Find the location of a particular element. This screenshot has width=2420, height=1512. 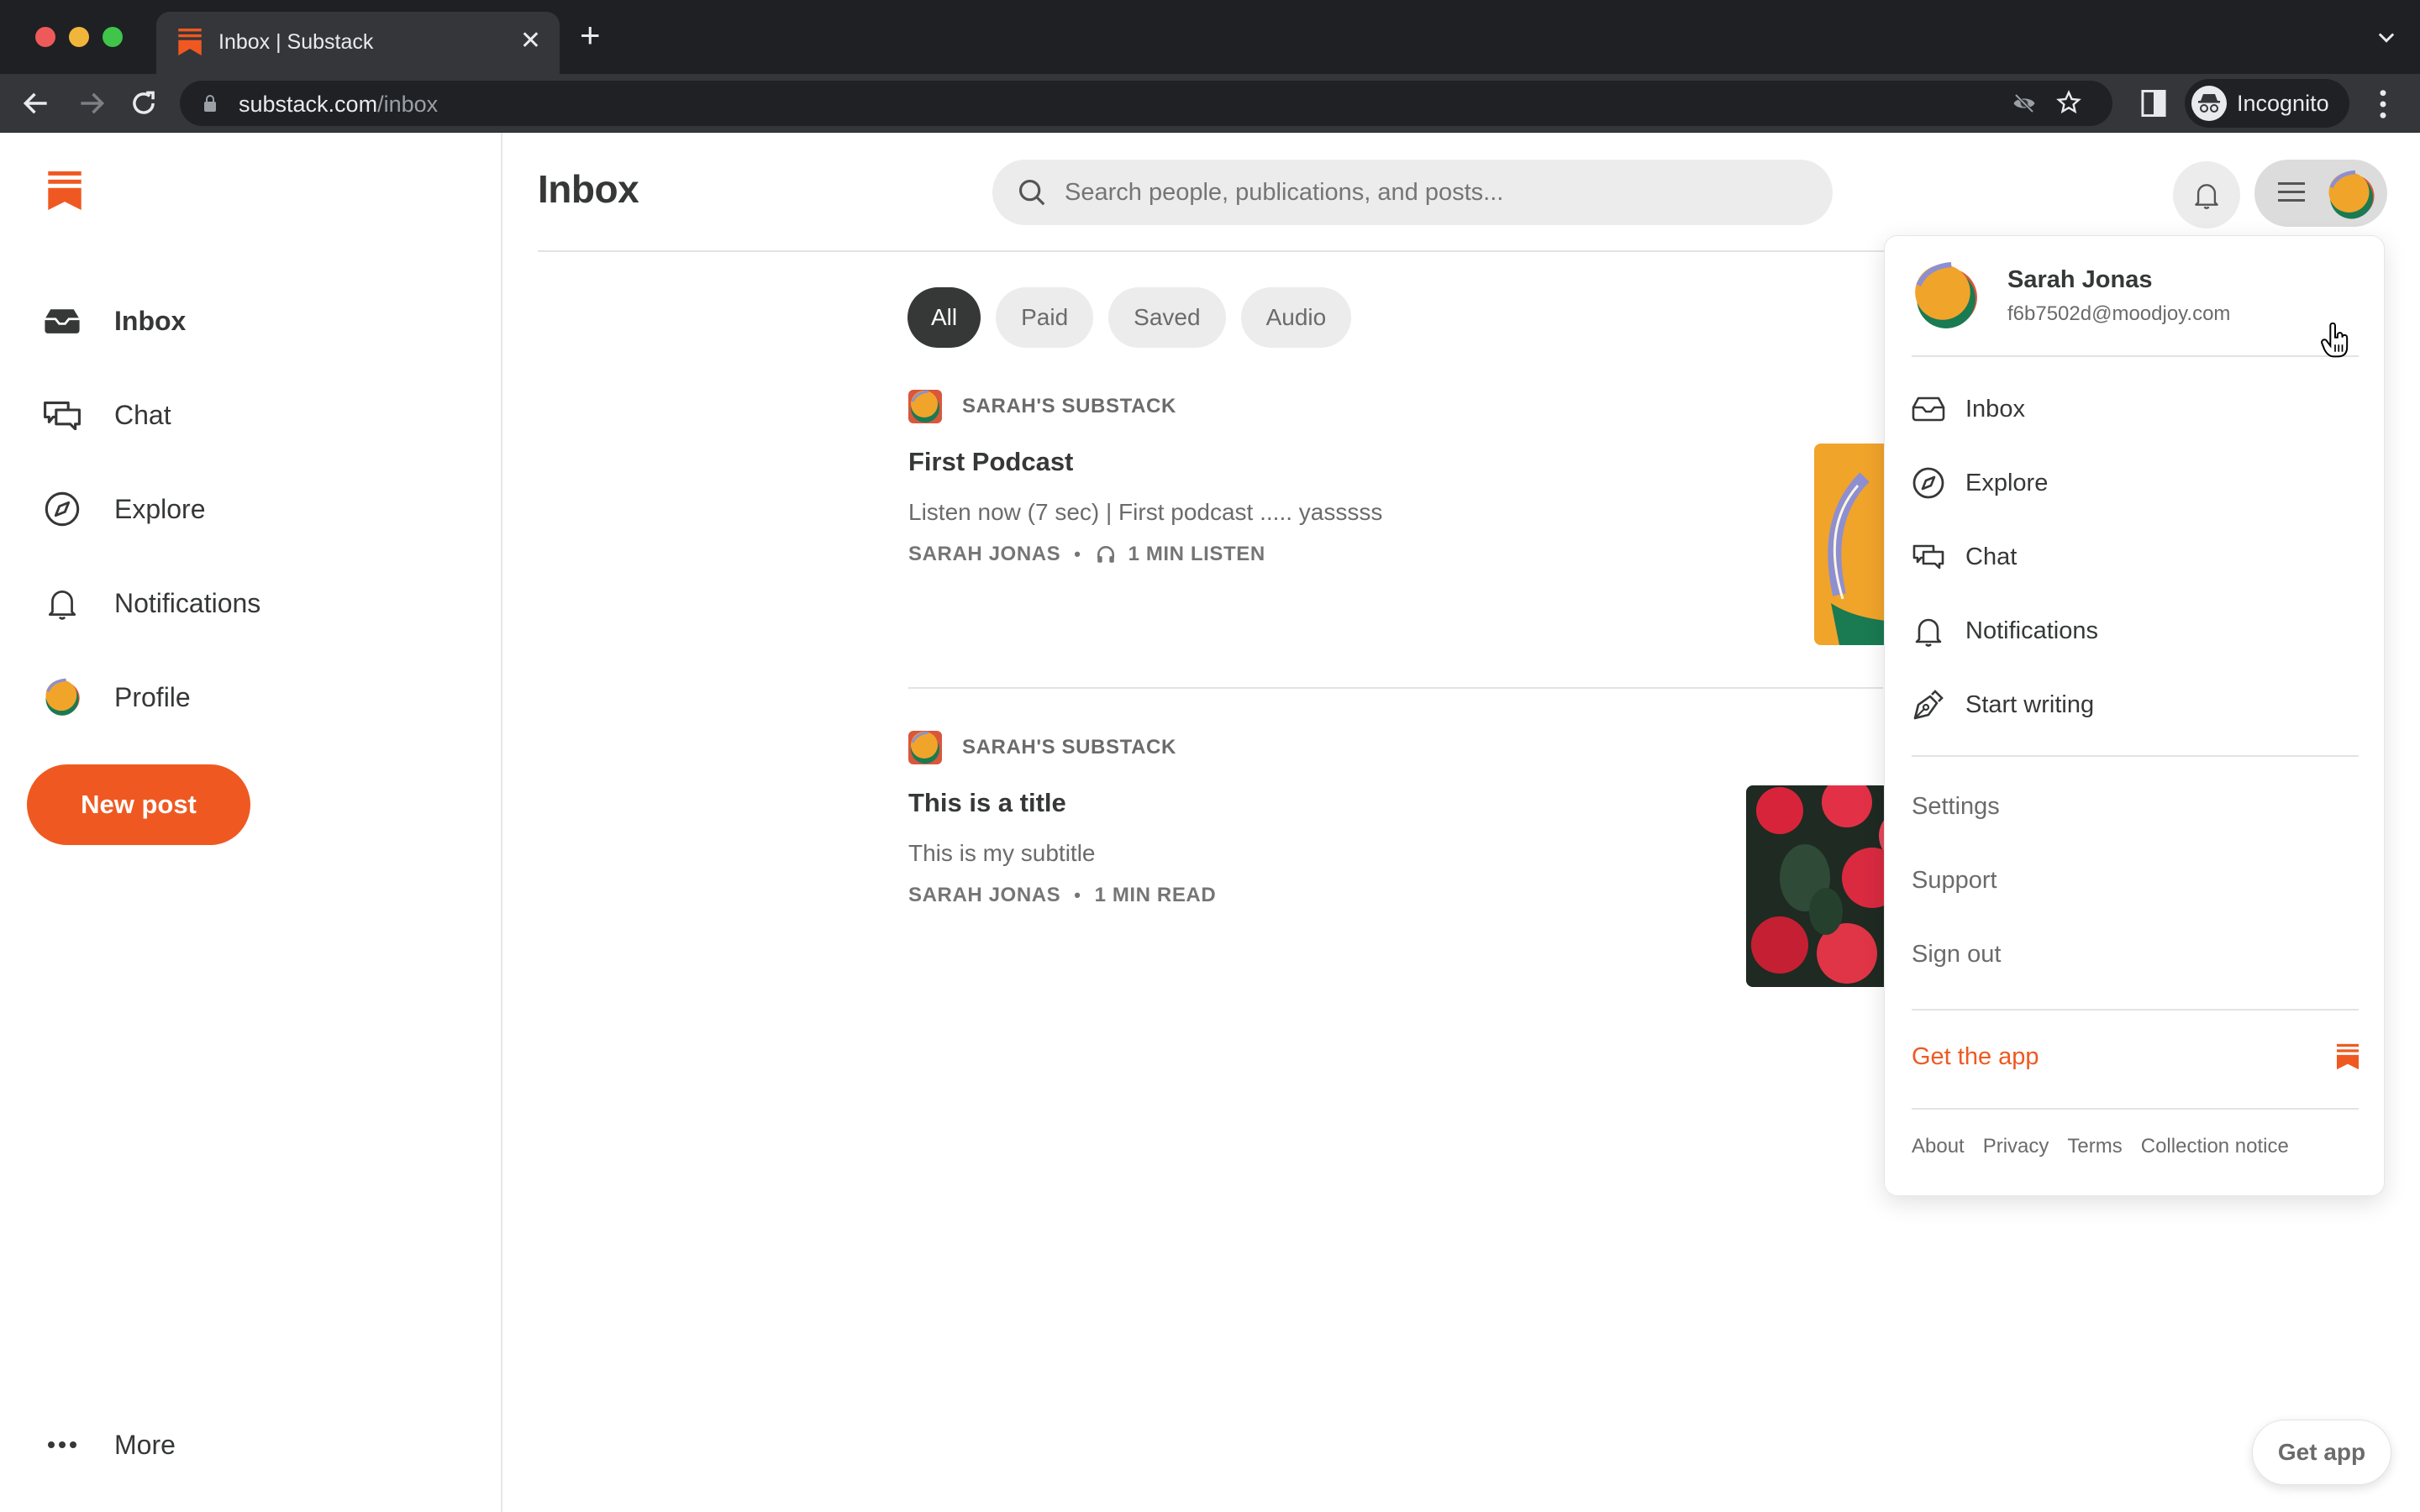

menu-item-get-the-app: Get the app is located at coordinates (2135, 1057).